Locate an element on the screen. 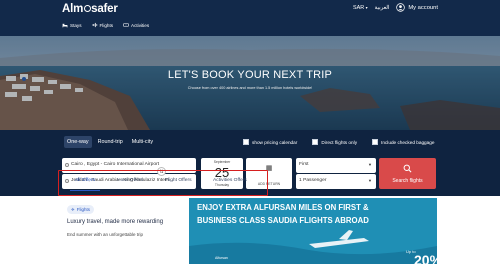 This screenshot has height=264, width=500. nav-stays: Stays is located at coordinates (72, 25).